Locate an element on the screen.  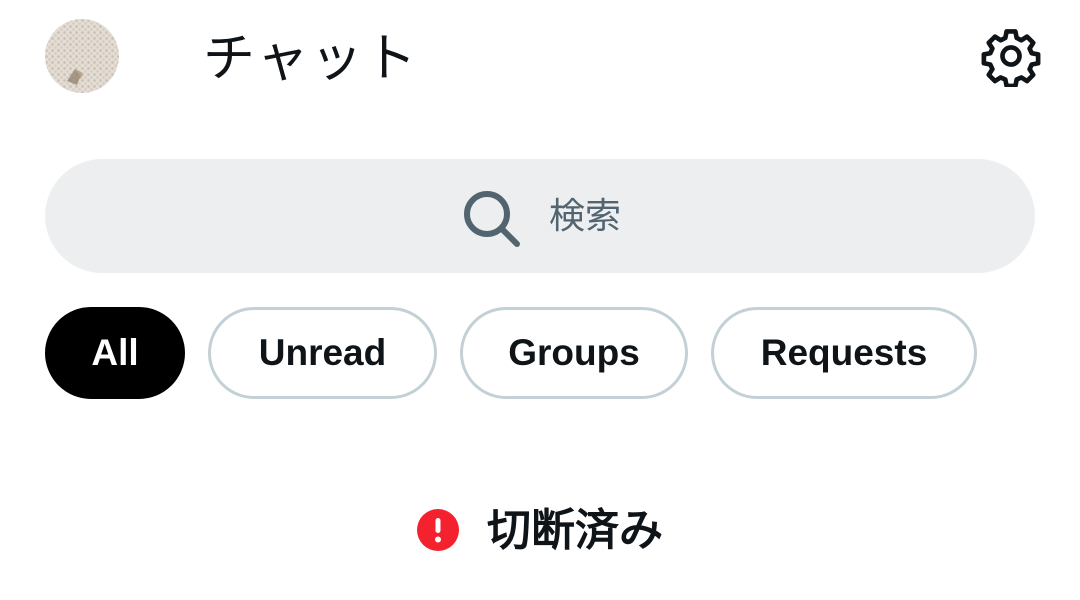
search-placeholder: 検索 is located at coordinates (585, 216).